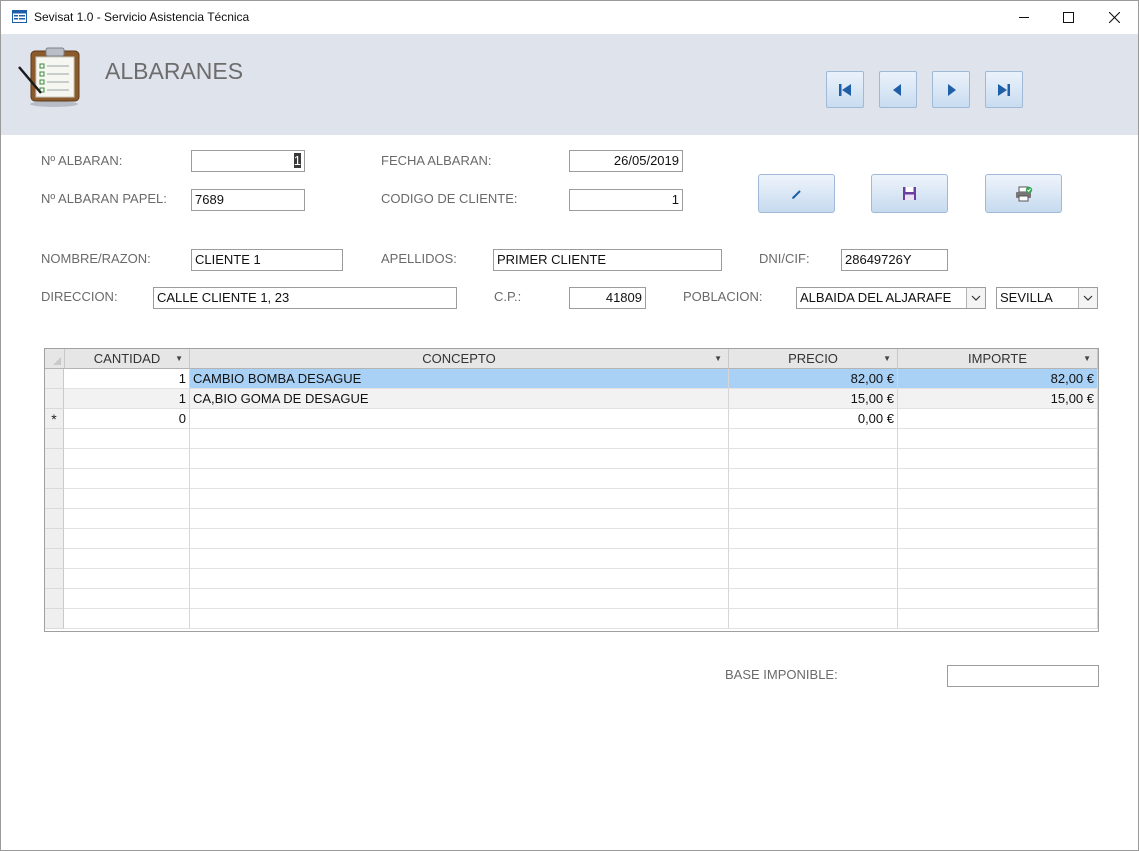  I want to click on precio-cell: 15,00 €, so click(813, 399).